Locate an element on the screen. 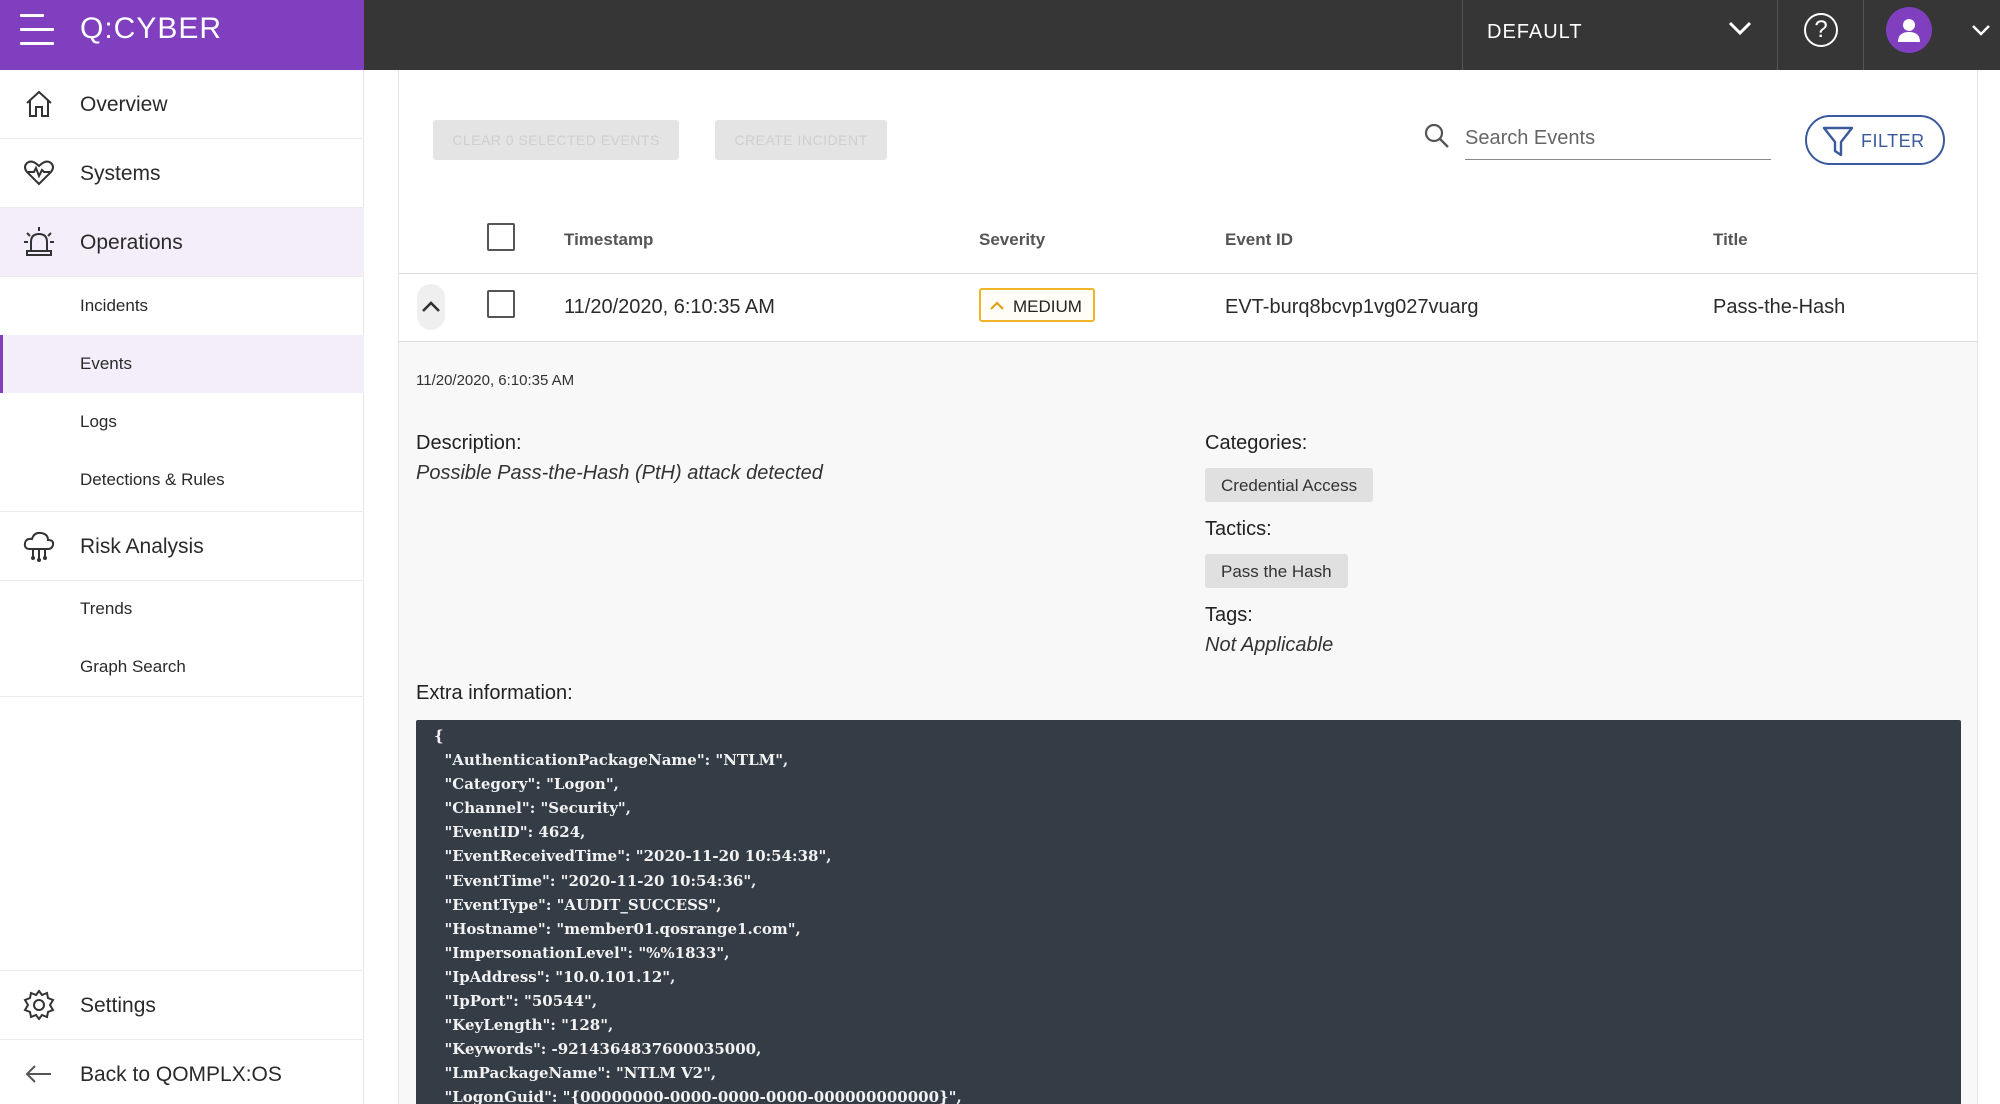  chevron-down-icon is located at coordinates (1740, 28).